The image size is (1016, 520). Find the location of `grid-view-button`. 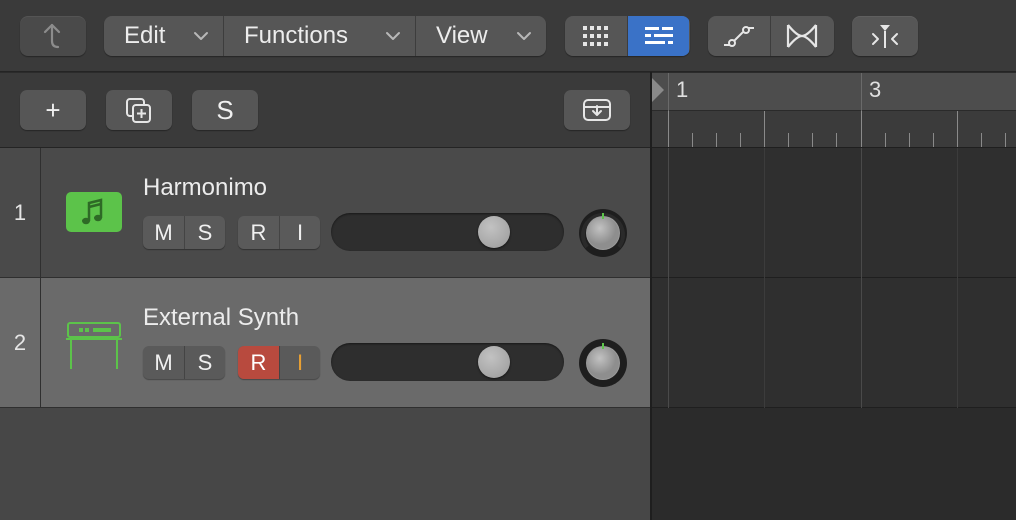

grid-view-button is located at coordinates (596, 36).